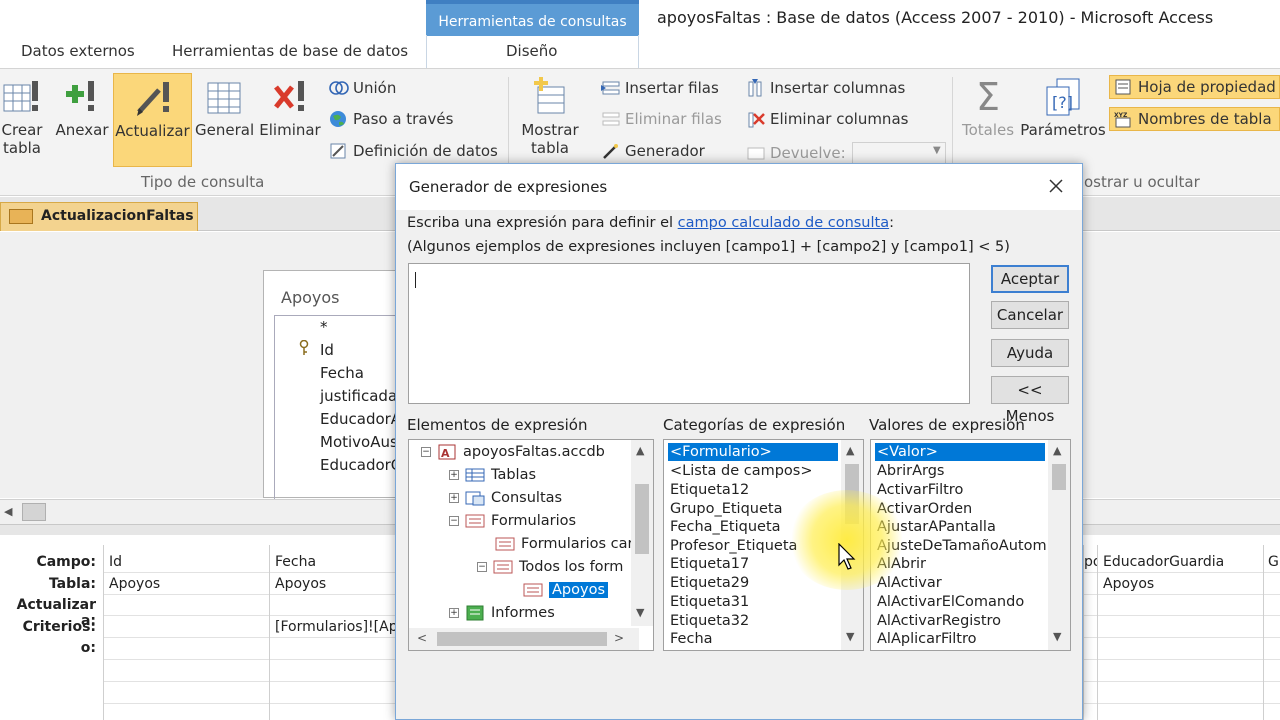  What do you see at coordinates (361, 465) in the screenshot?
I see `field-item: EducadorG` at bounding box center [361, 465].